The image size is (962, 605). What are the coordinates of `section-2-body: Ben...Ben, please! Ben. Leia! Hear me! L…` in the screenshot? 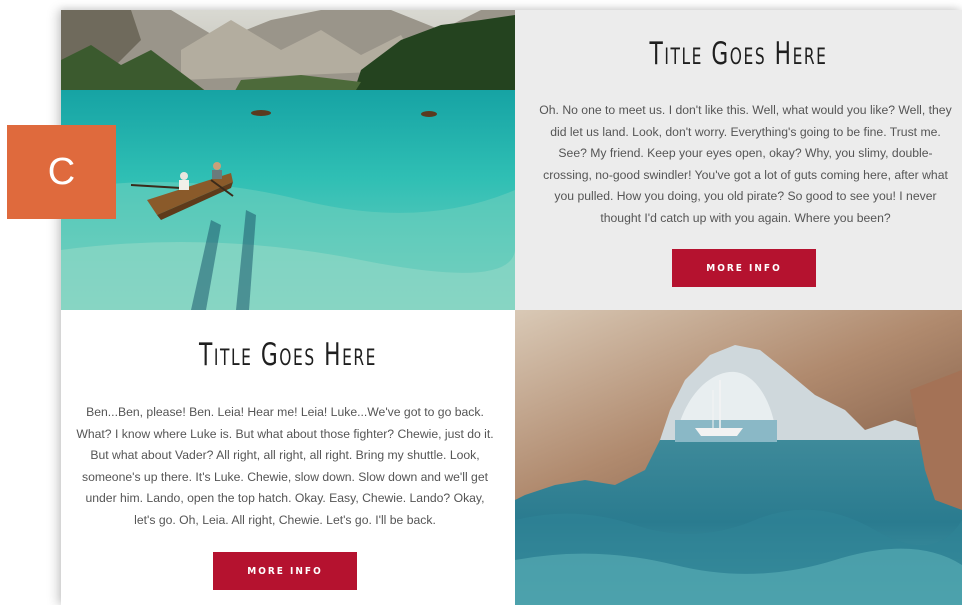 It's located at (285, 466).